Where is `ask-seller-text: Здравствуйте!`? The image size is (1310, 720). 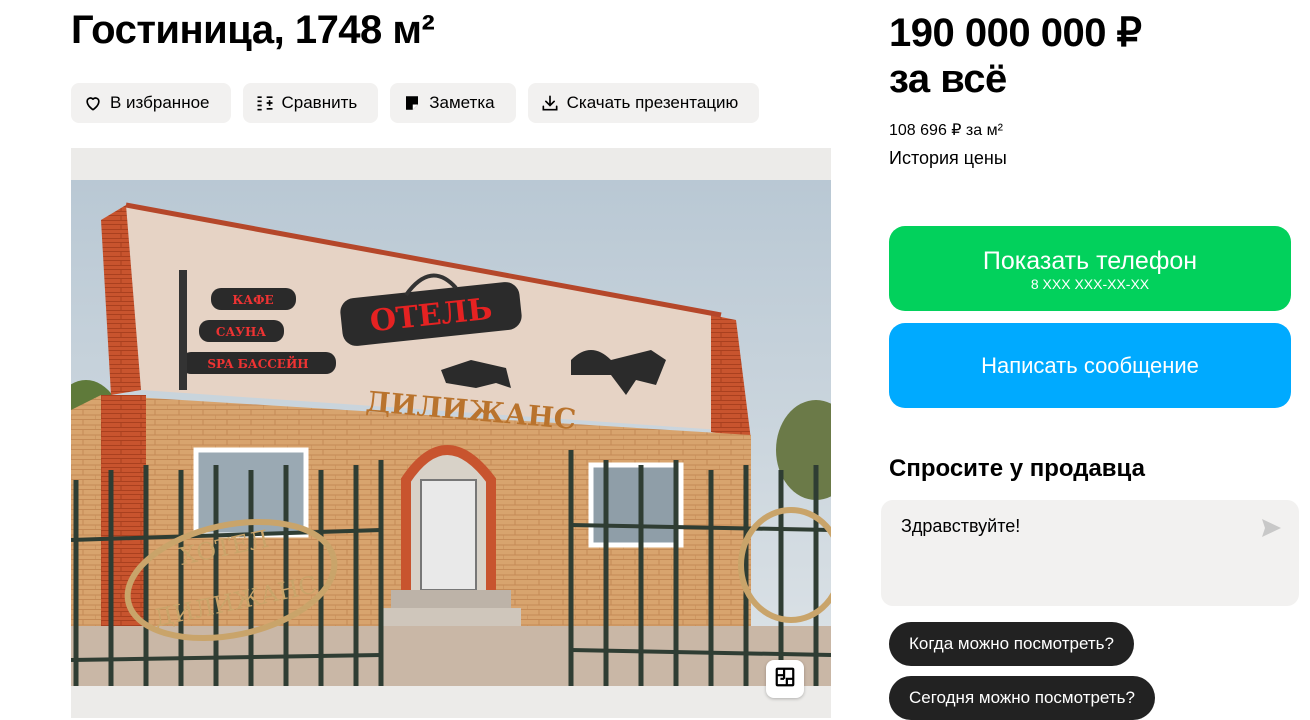
ask-seller-text: Здравствуйте! is located at coordinates (961, 526).